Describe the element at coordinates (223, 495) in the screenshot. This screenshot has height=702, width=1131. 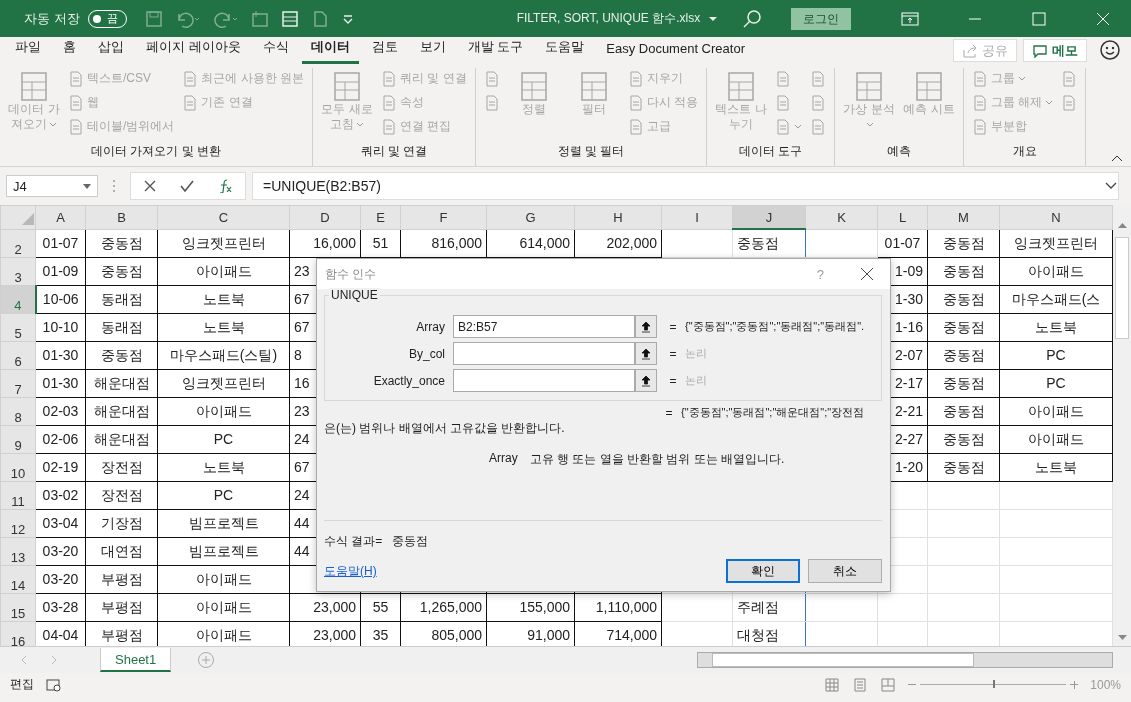
I see `table-cell: PC` at that location.